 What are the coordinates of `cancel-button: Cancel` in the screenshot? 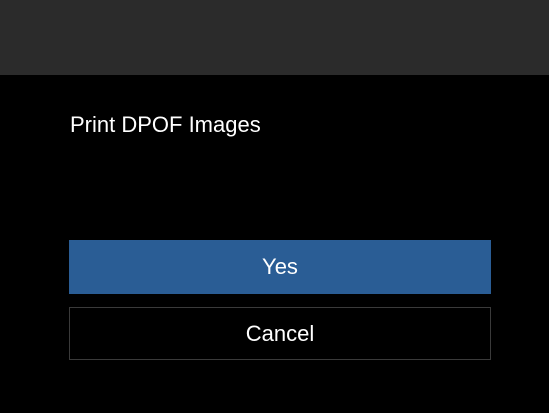 It's located at (280, 333).